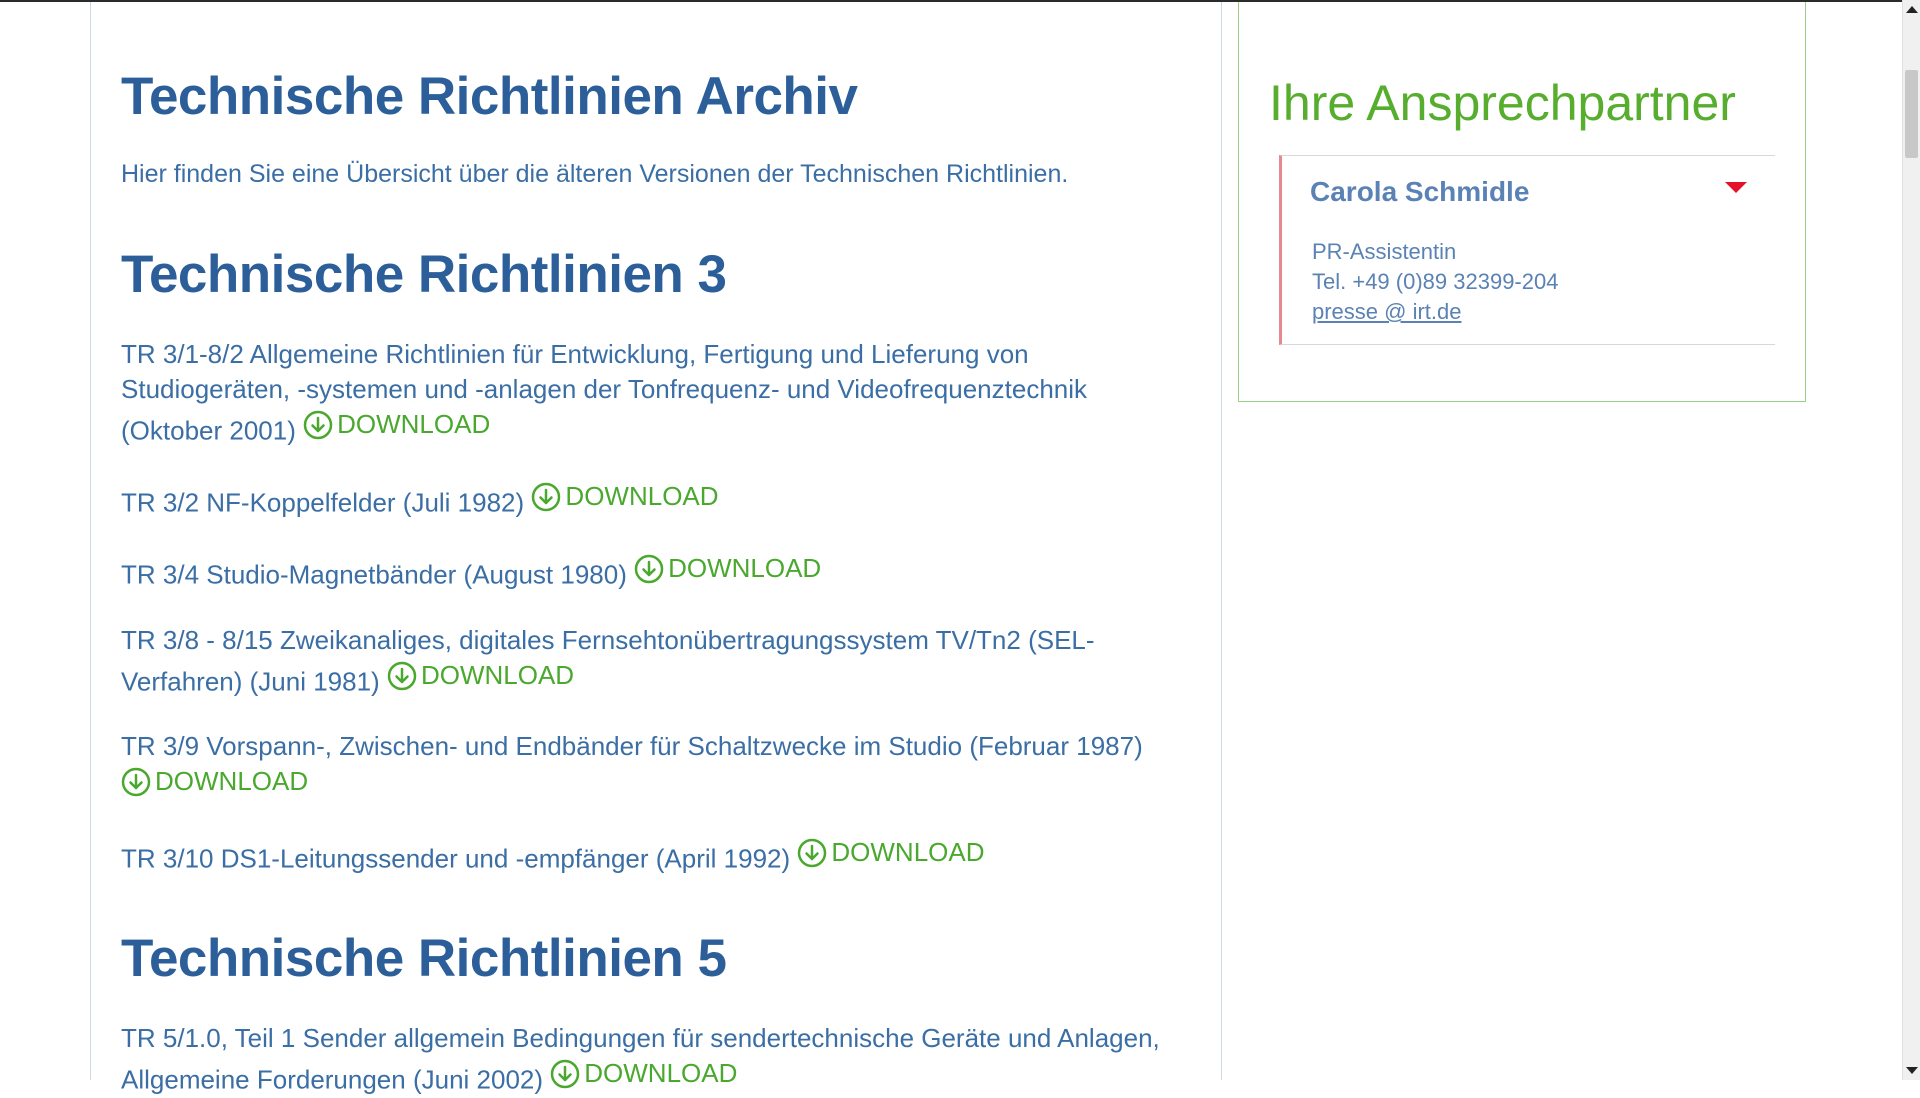 The height and width of the screenshot is (1098, 1920). Describe the element at coordinates (1912, 1070) in the screenshot. I see `scroll-down-arrow-icon` at that location.